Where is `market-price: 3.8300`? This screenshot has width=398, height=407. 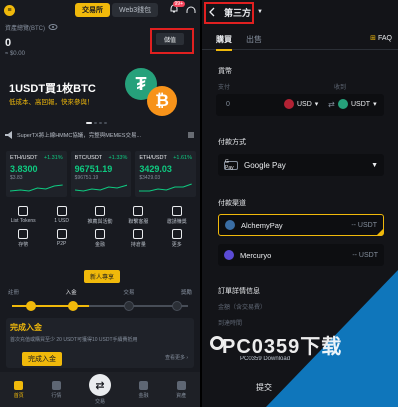 market-price: 3.8300 is located at coordinates (24, 169).